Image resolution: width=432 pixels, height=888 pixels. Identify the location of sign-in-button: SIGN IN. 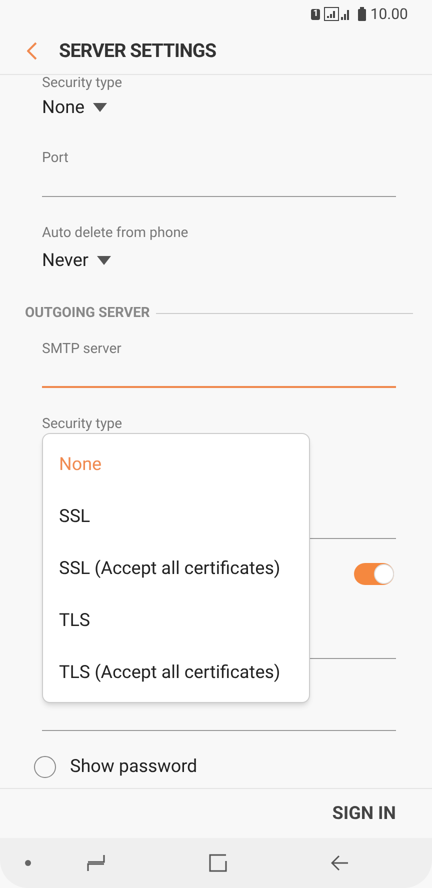
(364, 813).